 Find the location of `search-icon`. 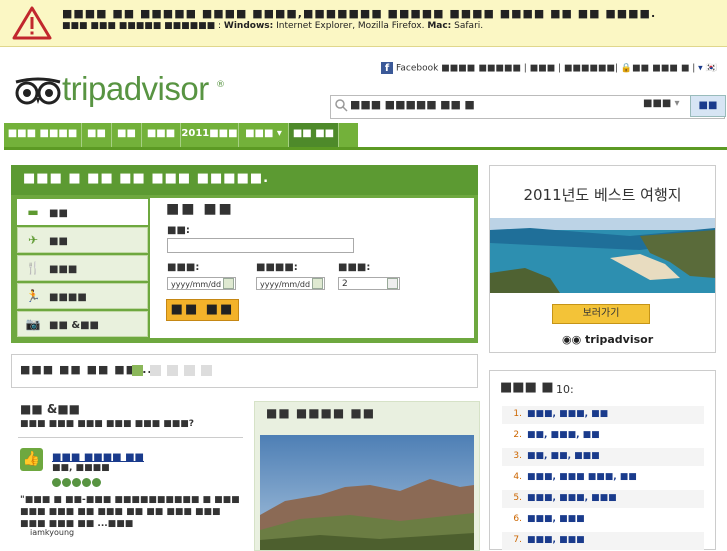

search-icon is located at coordinates (341, 105).